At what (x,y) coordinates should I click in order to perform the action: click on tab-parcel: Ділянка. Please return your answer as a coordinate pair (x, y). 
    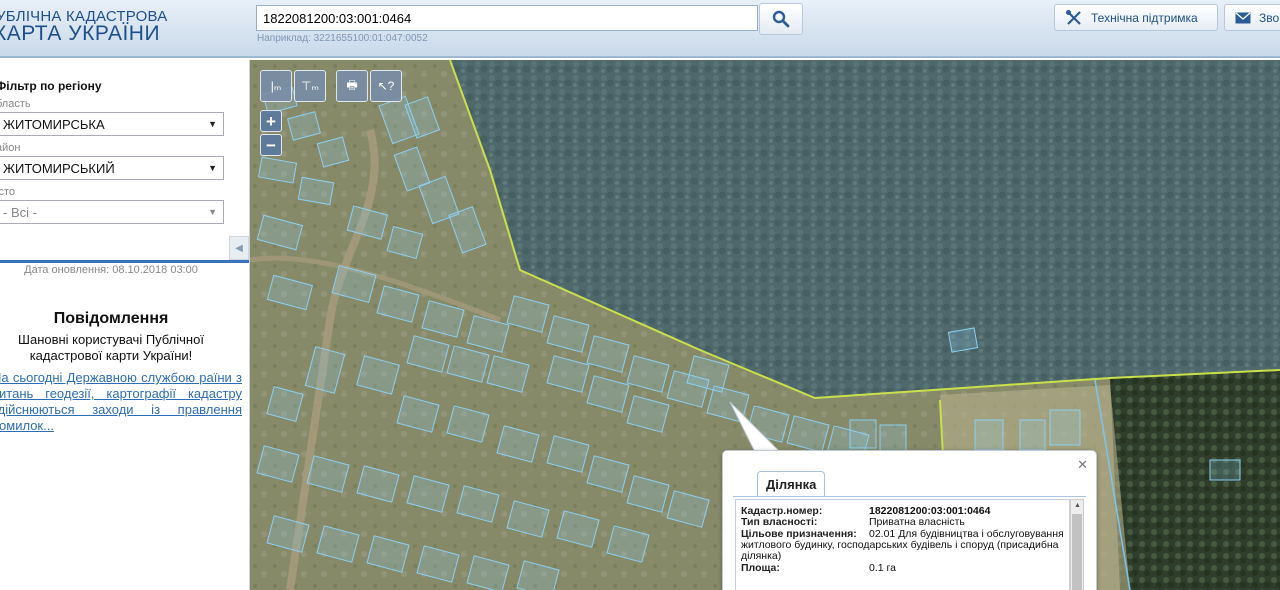
    Looking at the image, I should click on (791, 484).